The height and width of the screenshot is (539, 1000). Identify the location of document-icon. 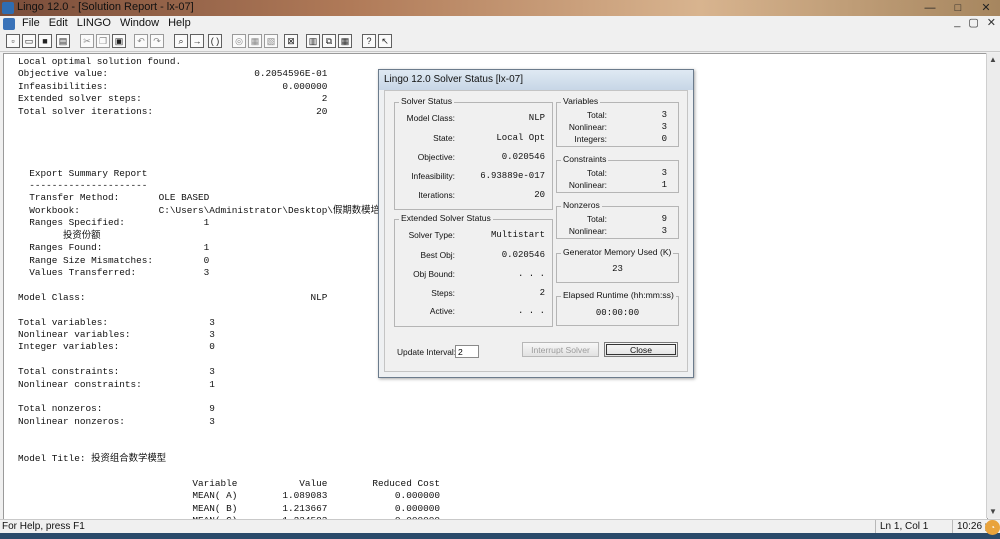
(9, 24).